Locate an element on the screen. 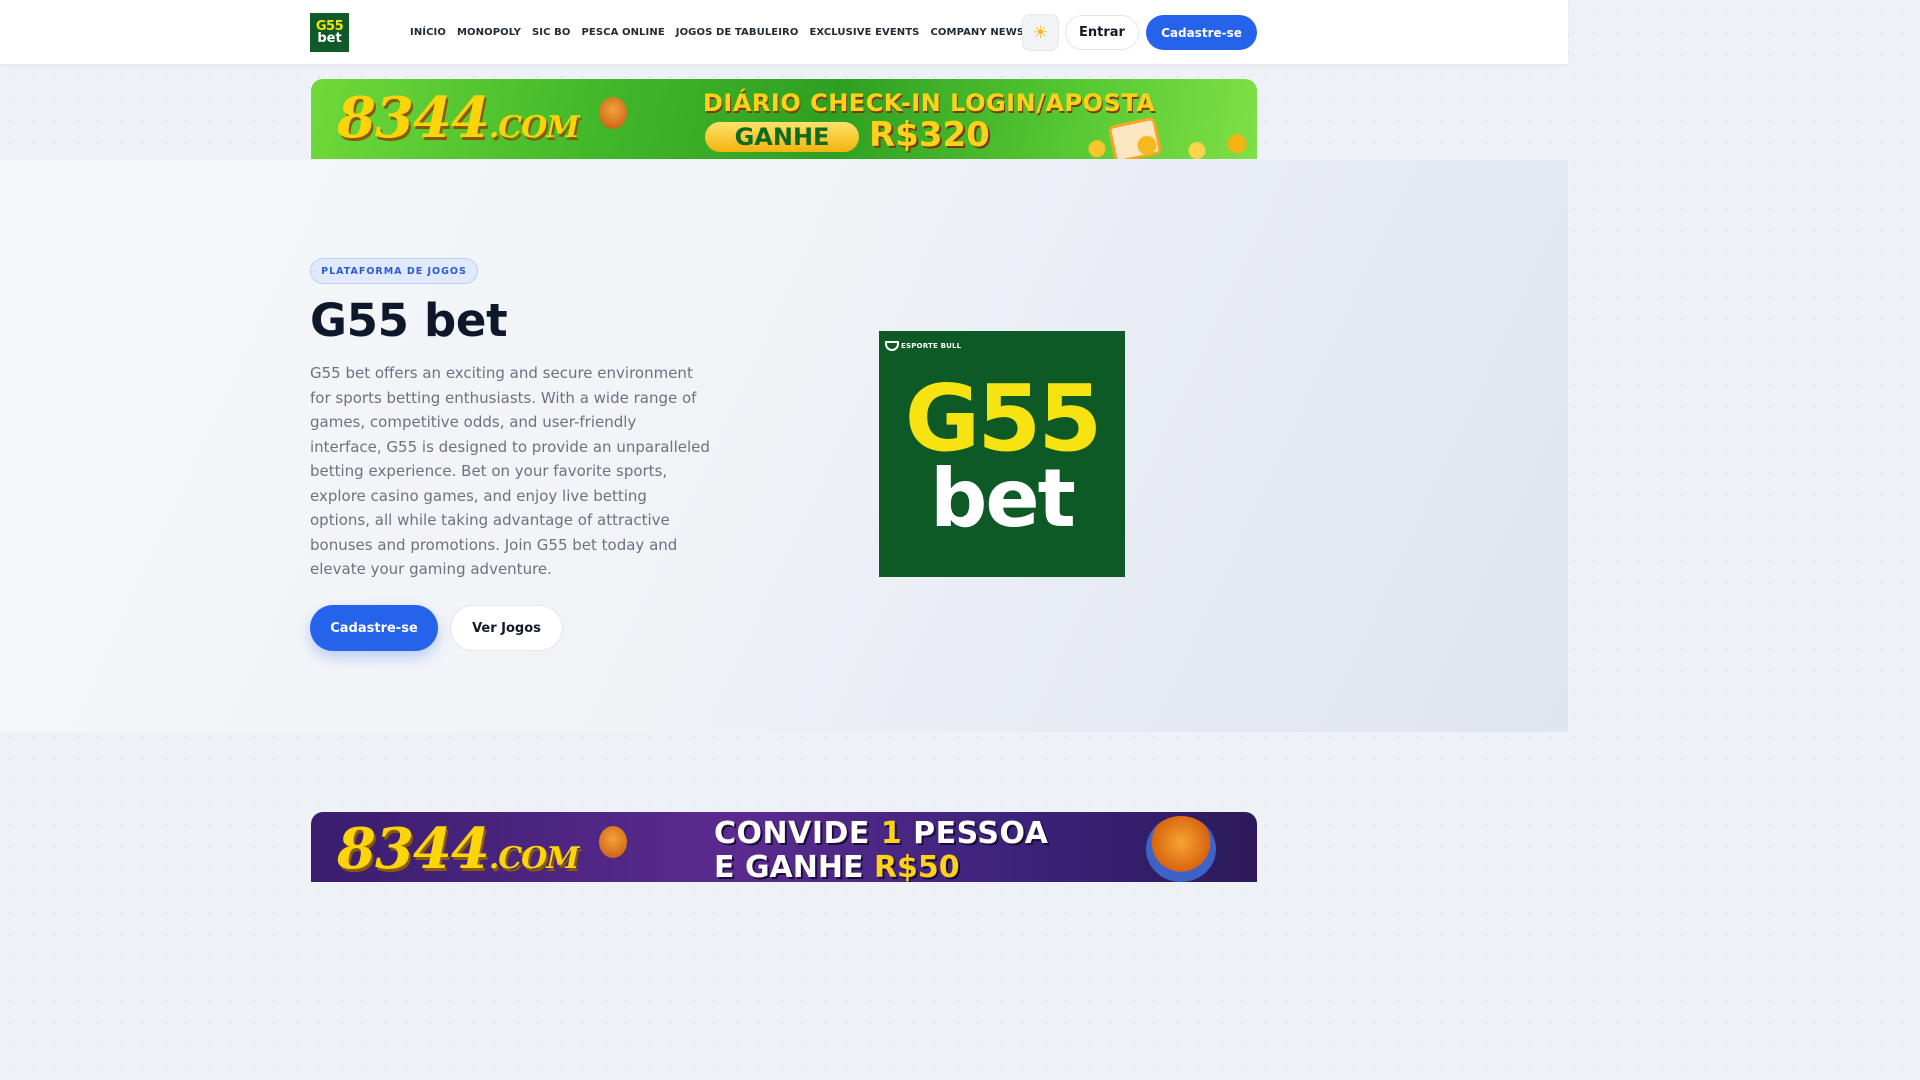 This screenshot has height=1080, width=1920. category-badge: PLATAFORMA DE JOGOS is located at coordinates (394, 271).